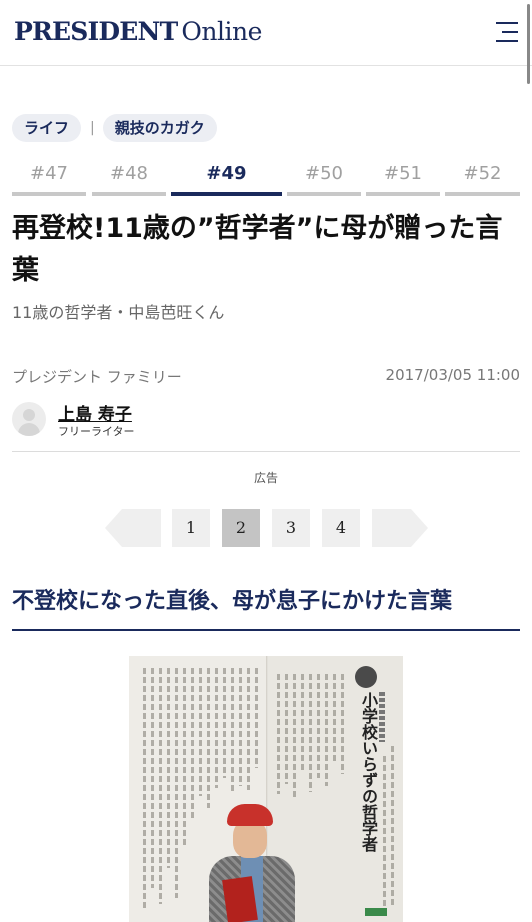 The height and width of the screenshot is (922, 532). Describe the element at coordinates (96, 31) in the screenshot. I see `logo-president: PRESIDENT` at that location.